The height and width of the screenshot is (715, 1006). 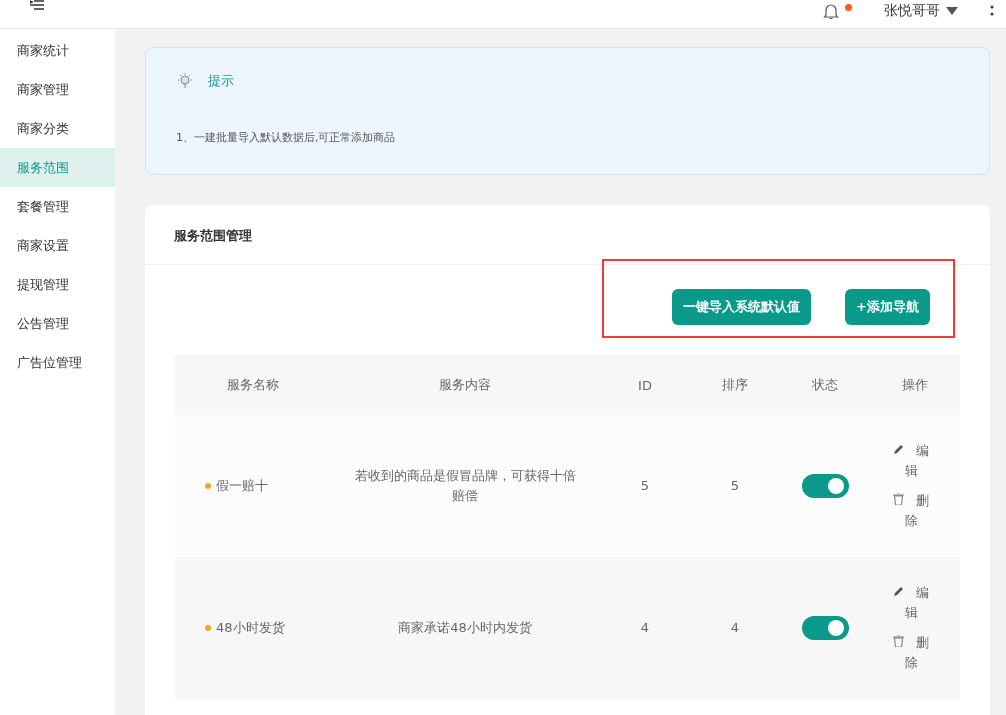 What do you see at coordinates (286, 137) in the screenshot?
I see `tip-text: 1、一建批量导入默认数据后,可正常添加商品` at bounding box center [286, 137].